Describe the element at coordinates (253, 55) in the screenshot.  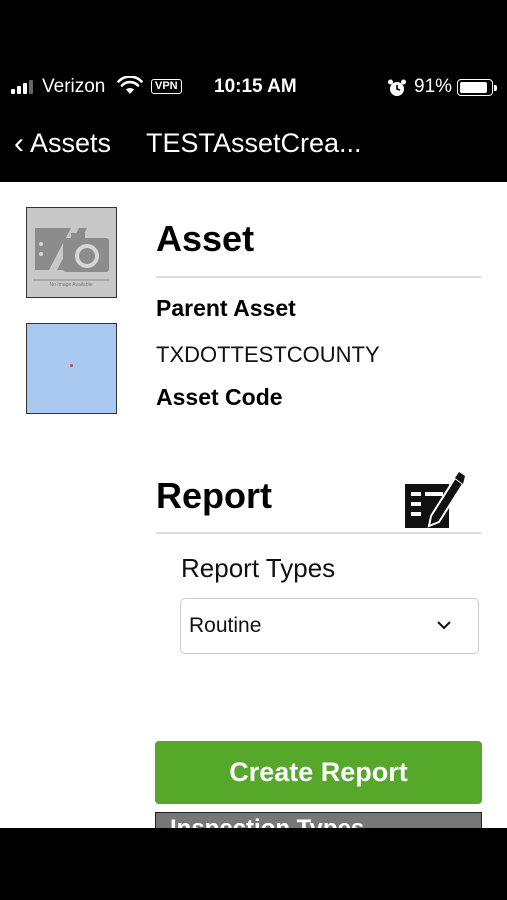
I see `status-bar: Verizon VPN 10:15 AM 91%` at that location.